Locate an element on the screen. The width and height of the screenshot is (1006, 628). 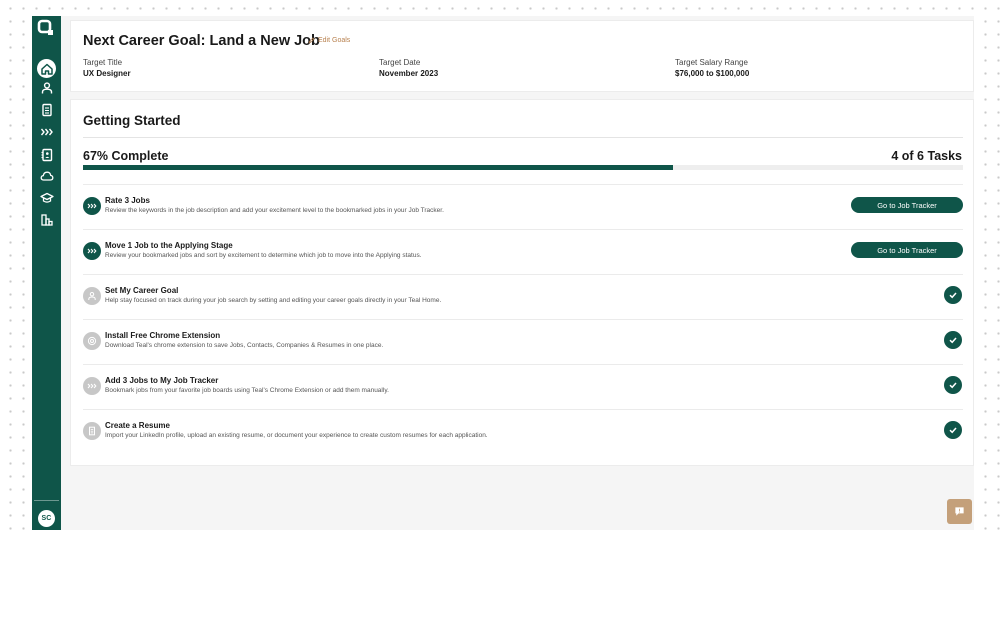
sidebar-item-learning is located at coordinates (46, 198).